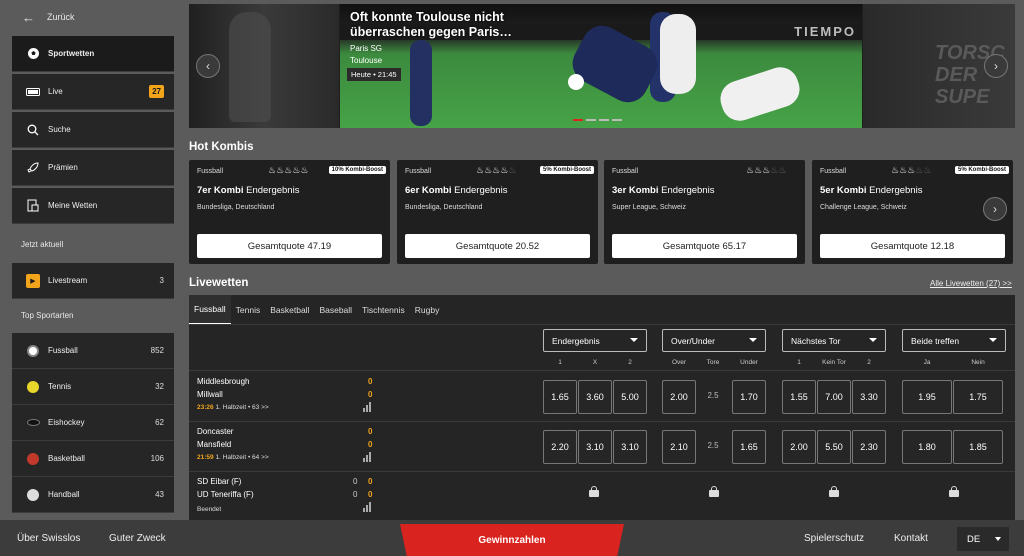 The height and width of the screenshot is (556, 1024). What do you see at coordinates (560, 362) in the screenshot?
I see `column-header: 1` at bounding box center [560, 362].